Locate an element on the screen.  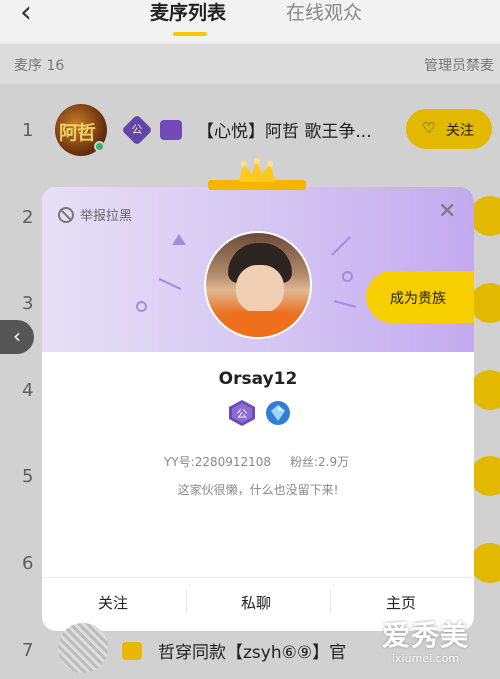
guild-badge-icon: 公 is located at coordinates (242, 413).